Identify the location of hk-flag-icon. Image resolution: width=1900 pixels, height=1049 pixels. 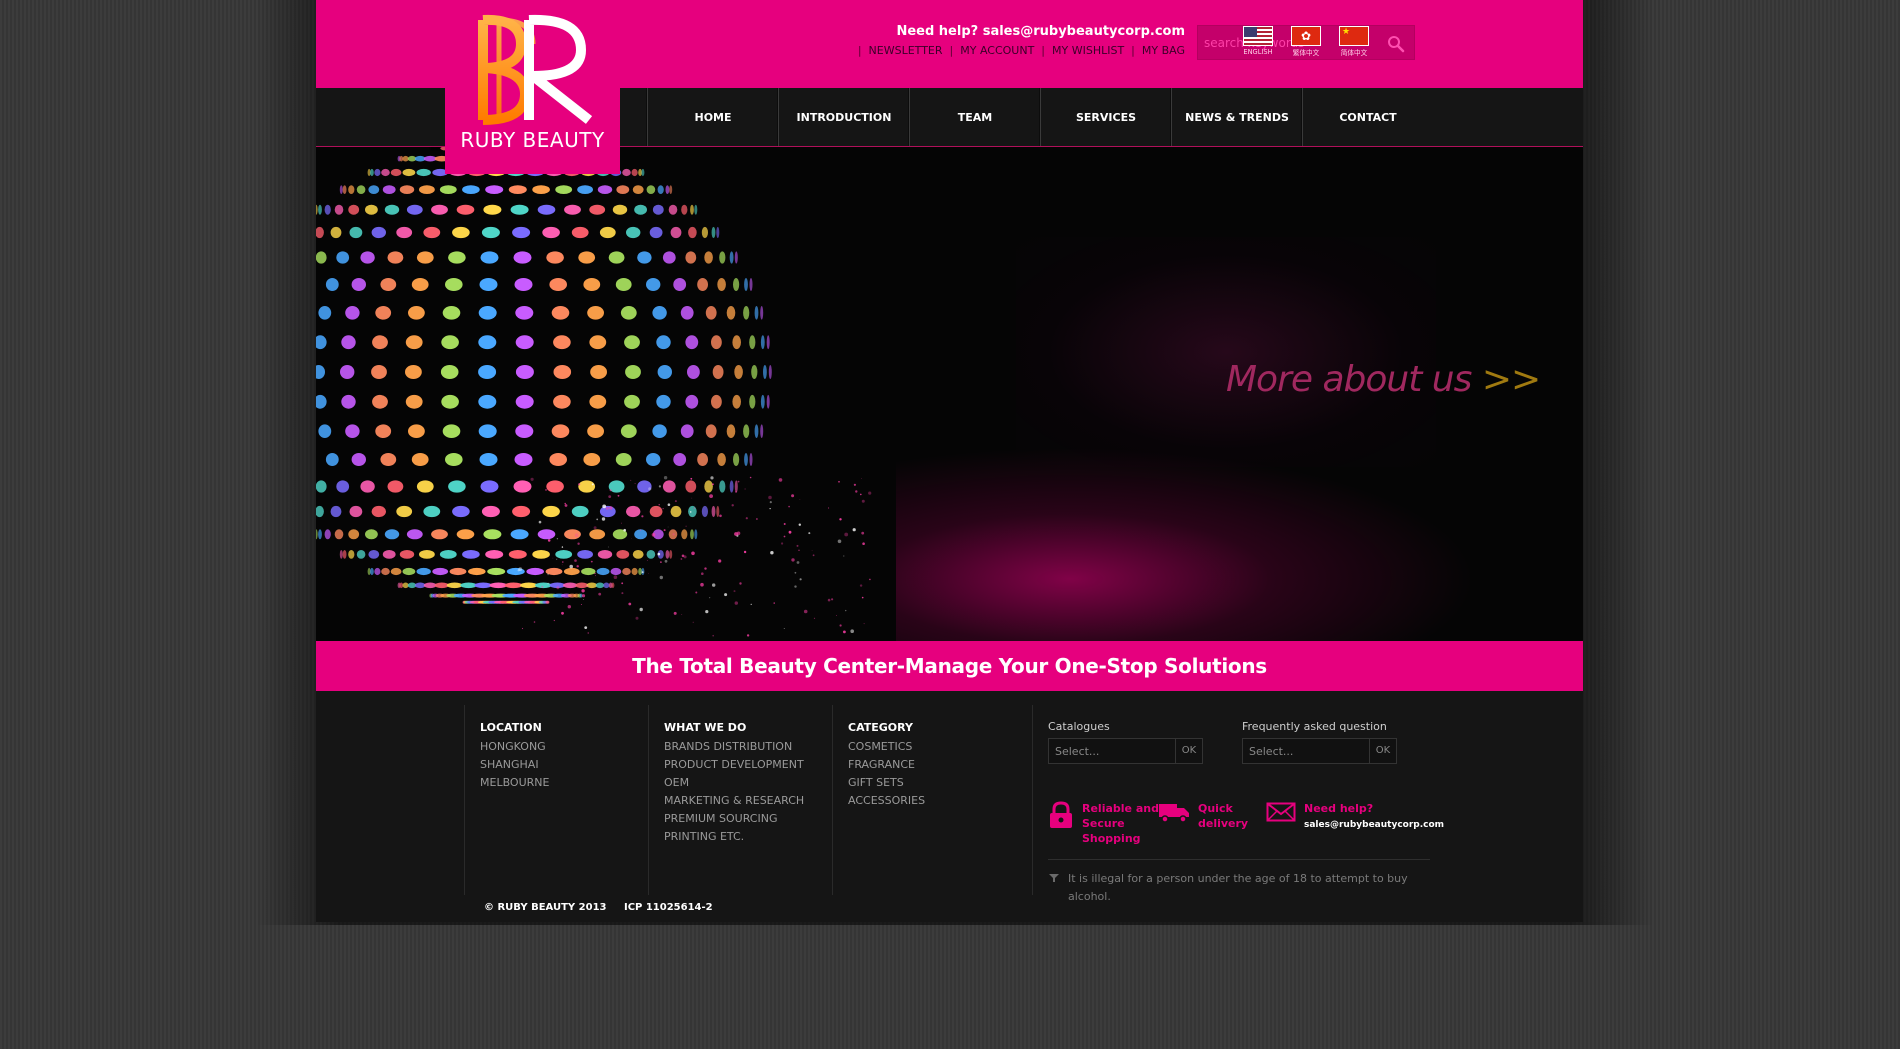
(1306, 36).